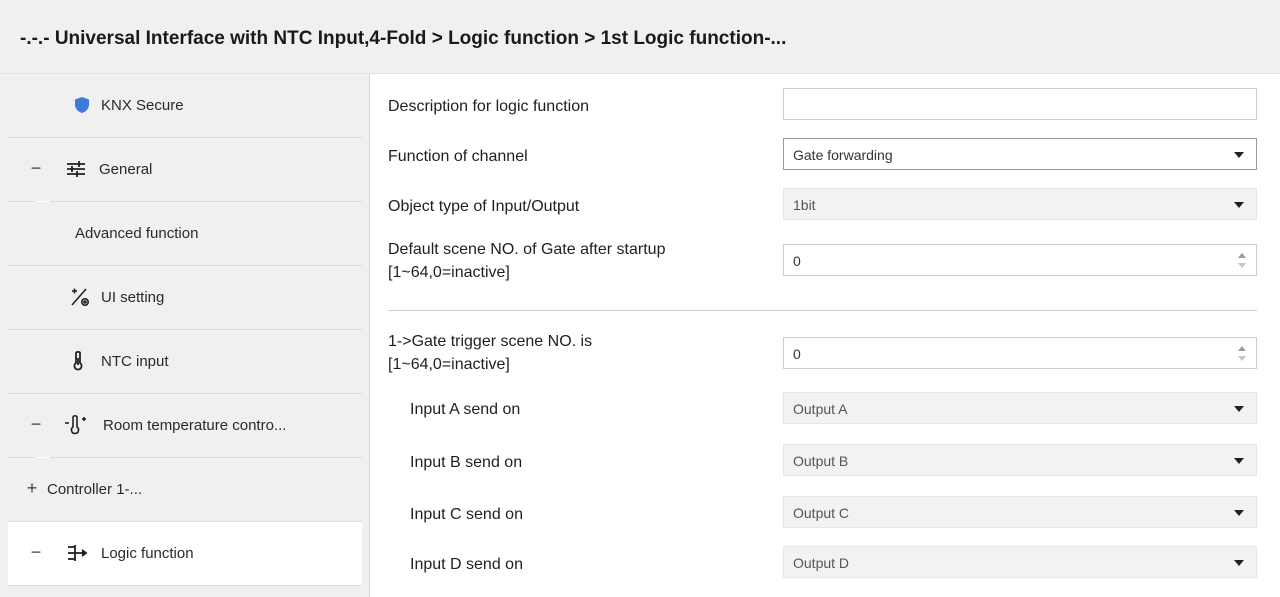 The width and height of the screenshot is (1280, 597). Describe the element at coordinates (76, 425) in the screenshot. I see `room-thermometer-icon` at that location.